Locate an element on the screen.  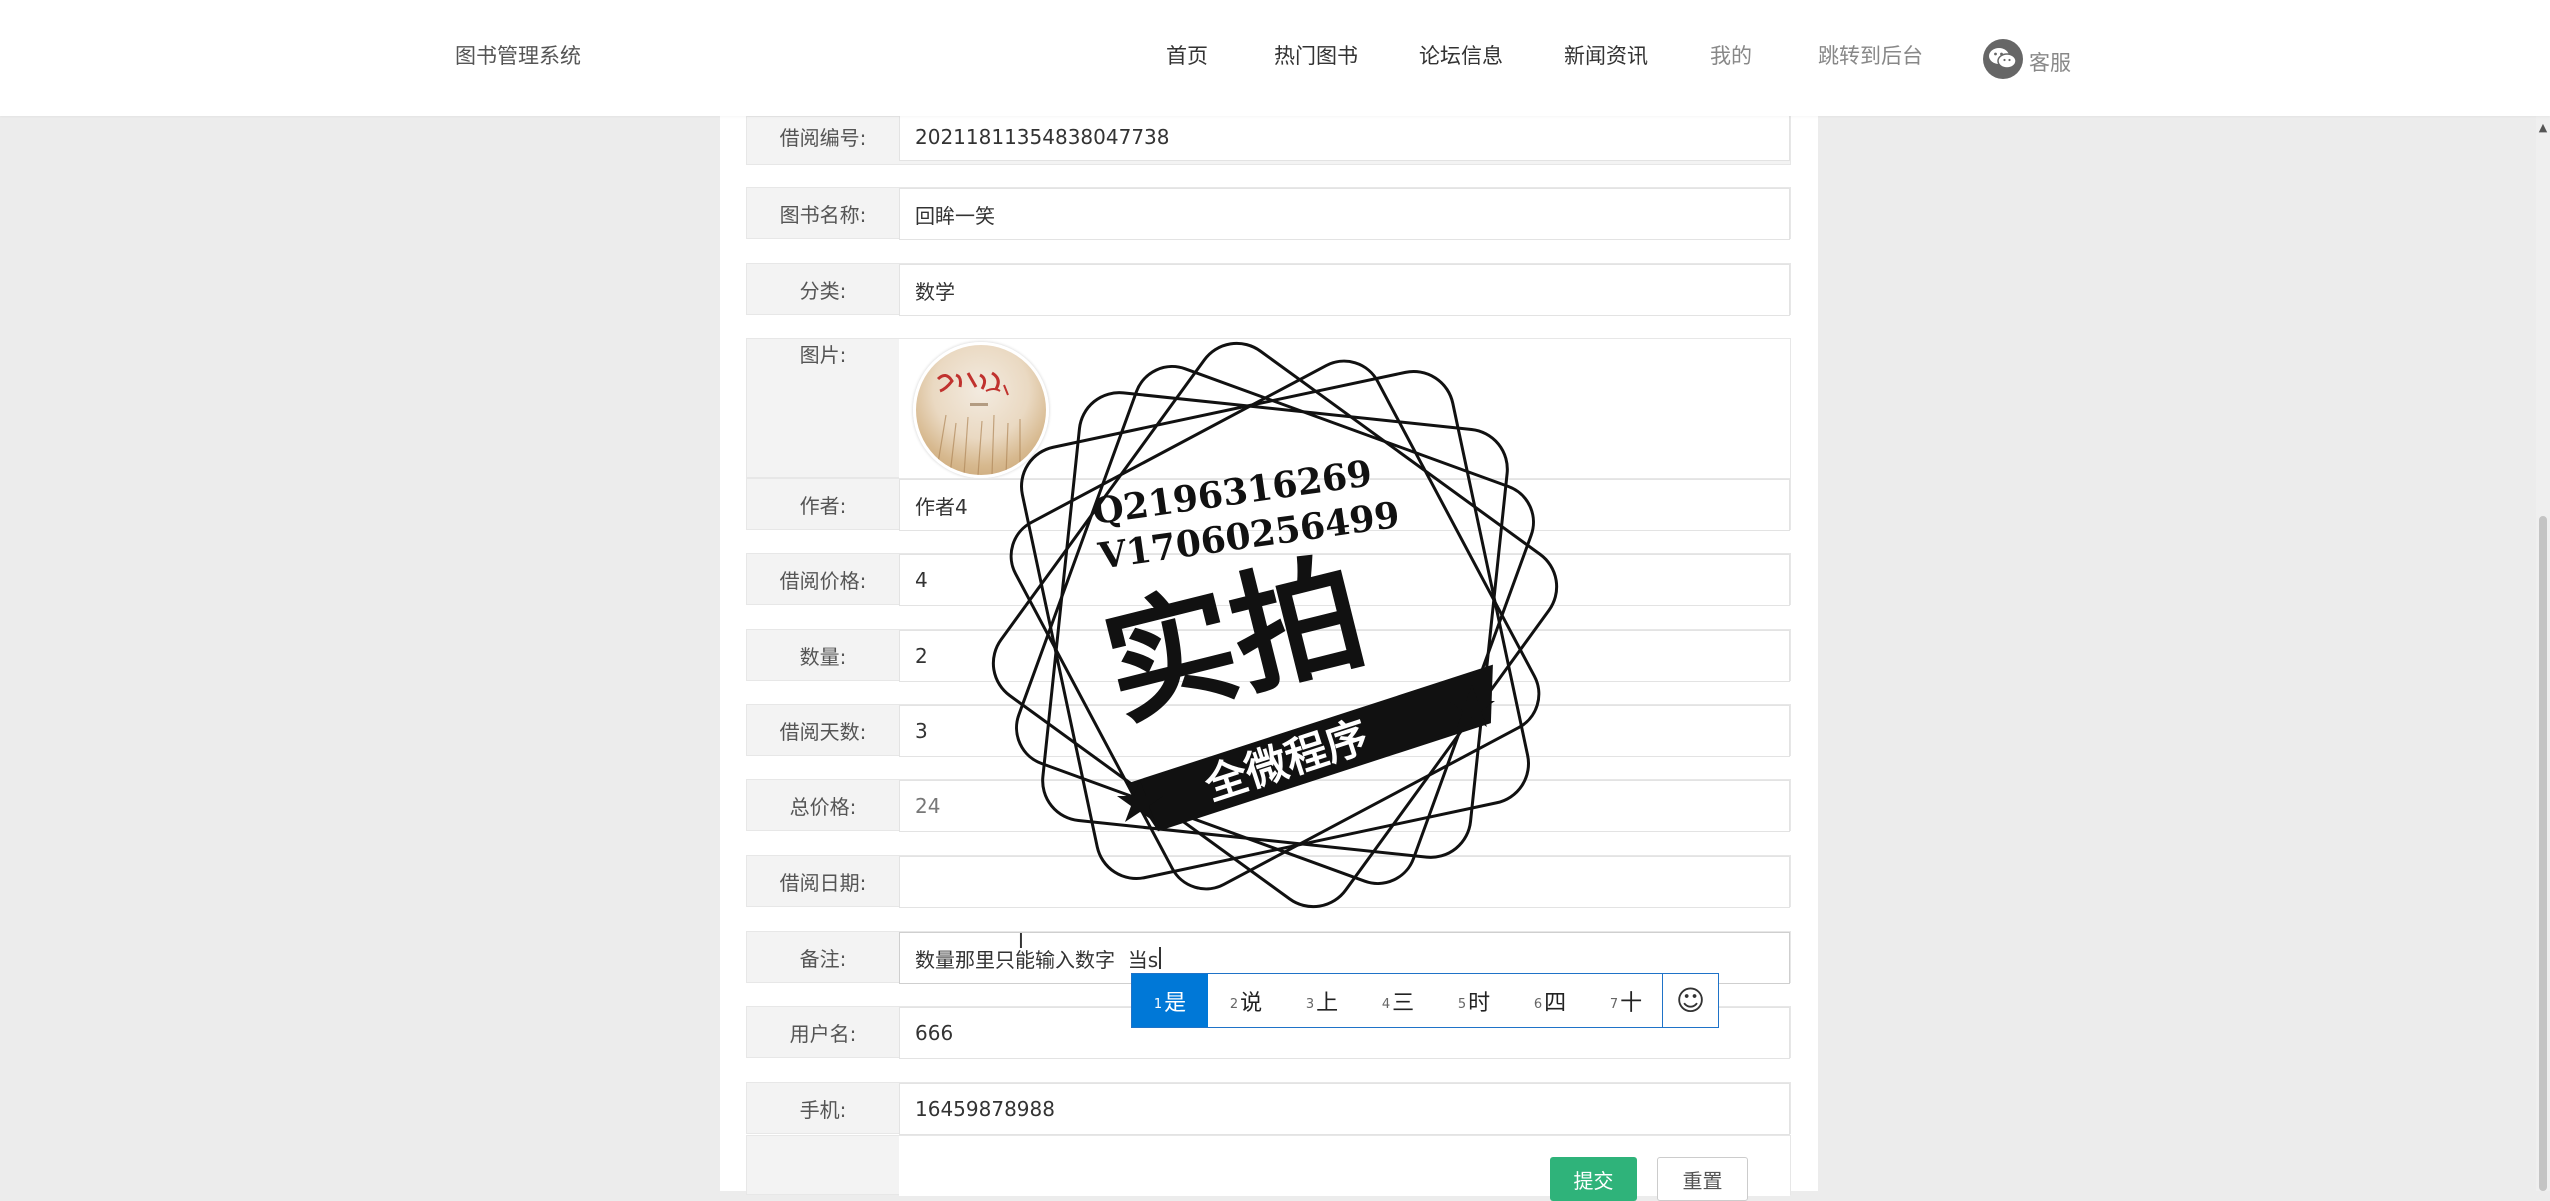
row-total-price: 总价格: 24 is located at coordinates (1268, 805).